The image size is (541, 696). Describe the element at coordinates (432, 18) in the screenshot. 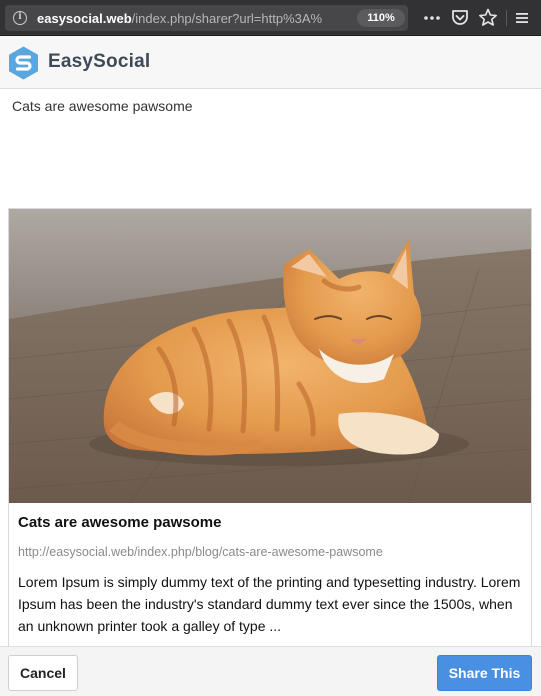

I see `more-icon` at that location.